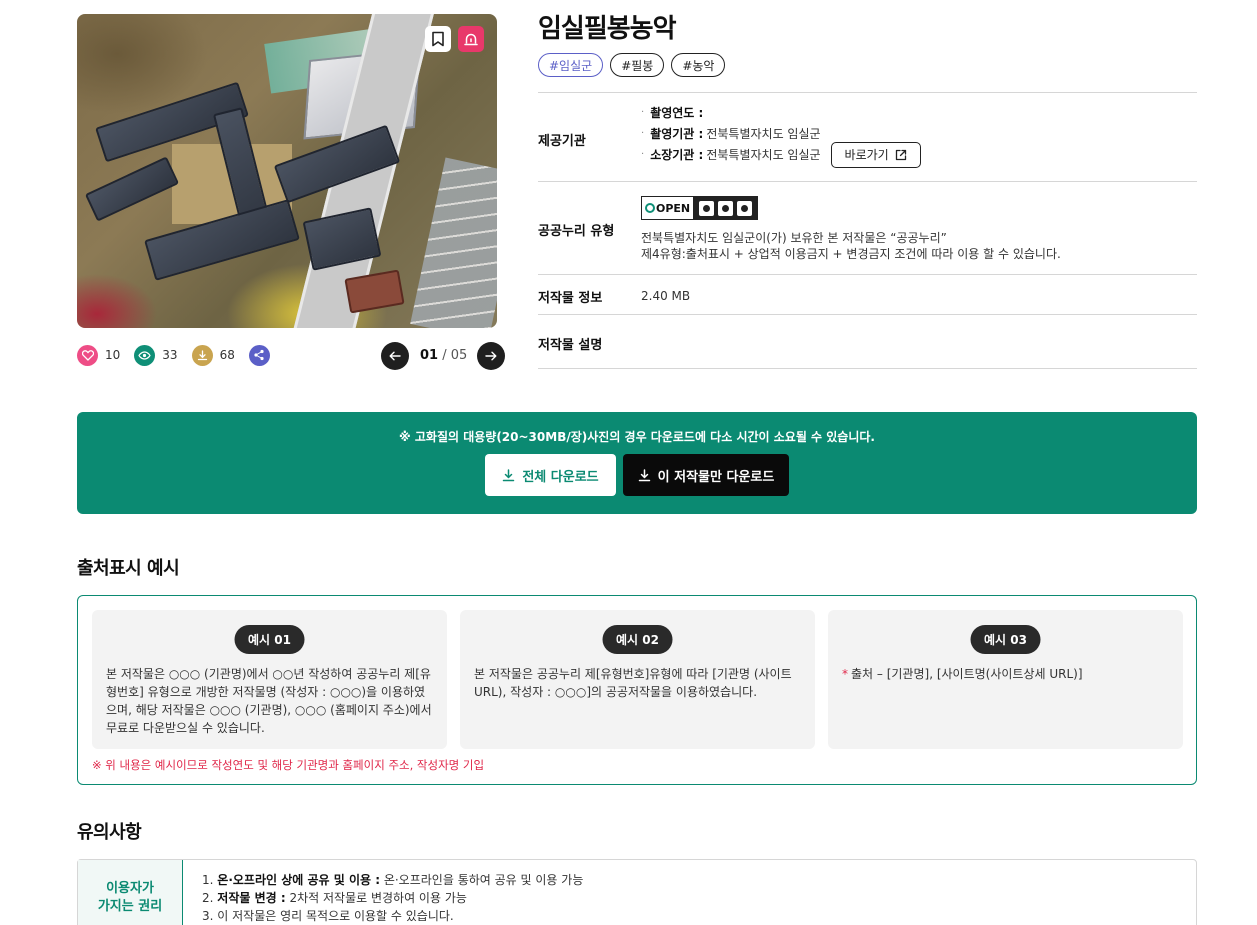 This screenshot has height=925, width=1257. I want to click on right-number: 1., so click(208, 880).